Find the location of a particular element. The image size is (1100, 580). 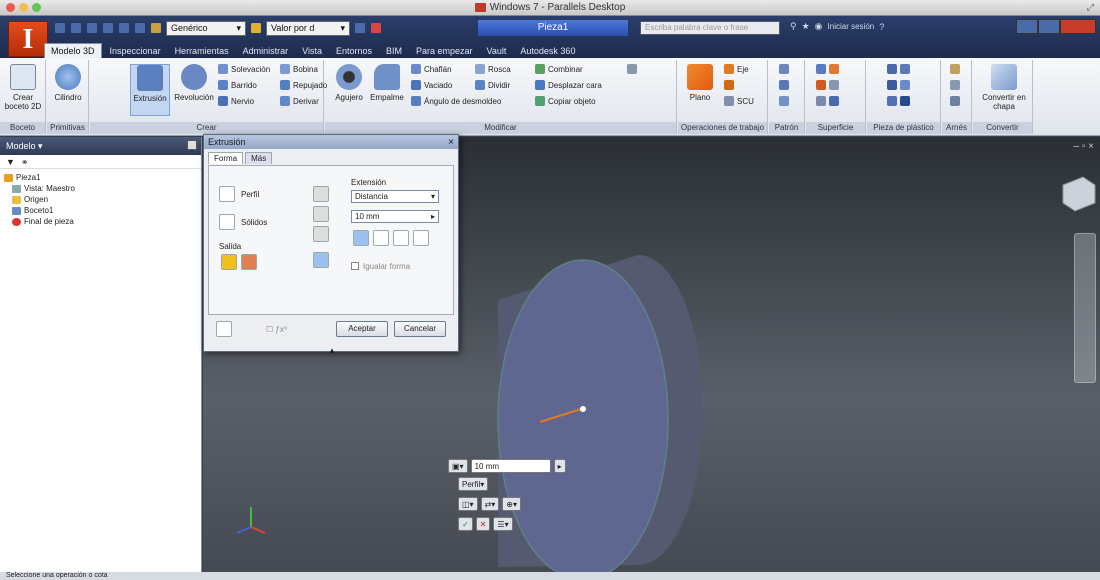

delete-face-button is located at coordinates (632, 69).